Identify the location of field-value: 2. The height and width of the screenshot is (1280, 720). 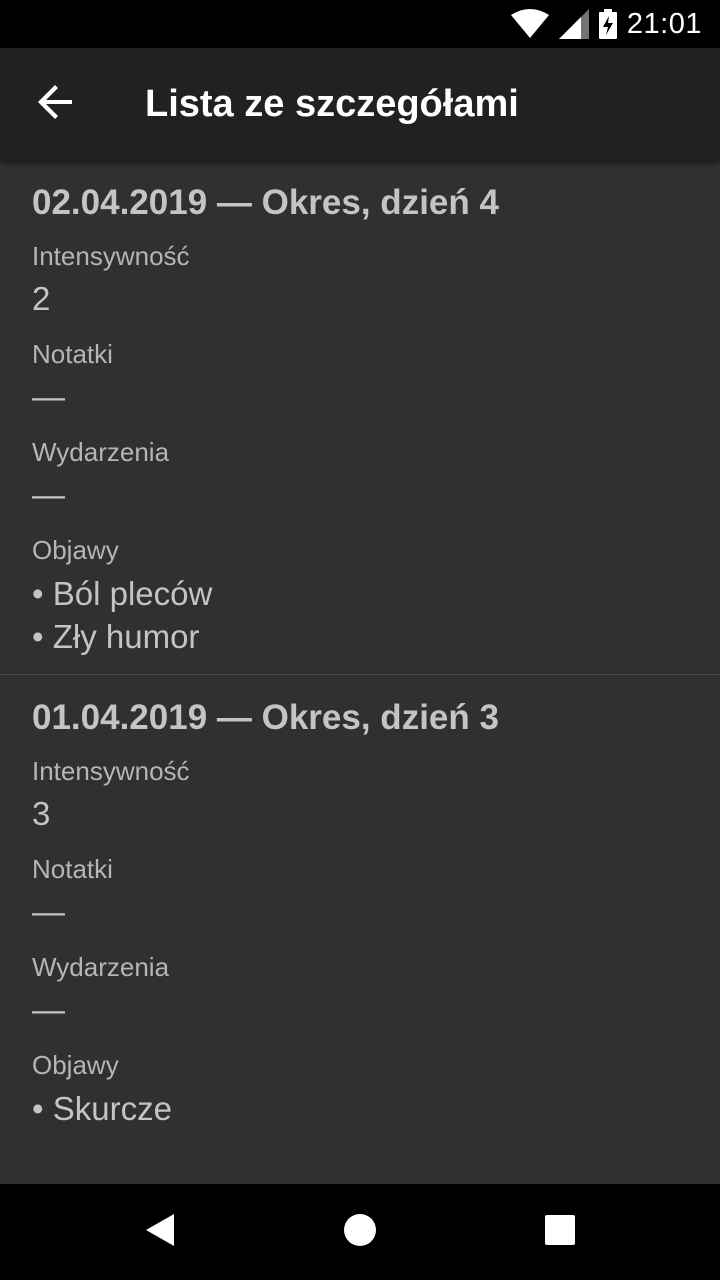
(41, 298).